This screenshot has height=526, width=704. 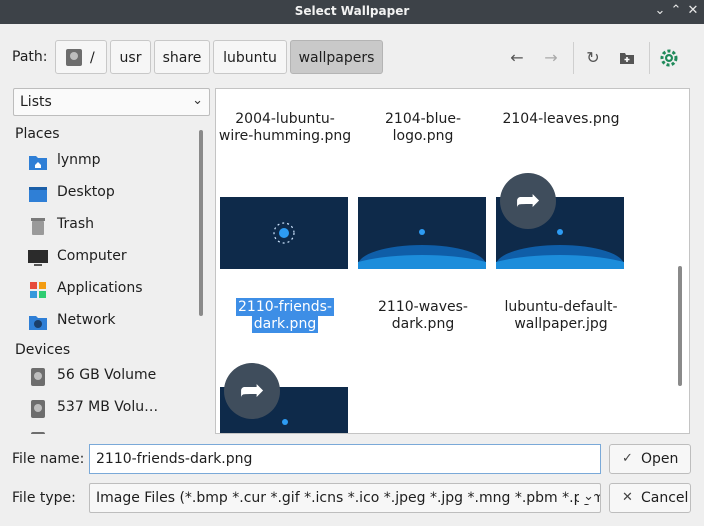 What do you see at coordinates (669, 58) in the screenshot?
I see `settings-gear-icon` at bounding box center [669, 58].